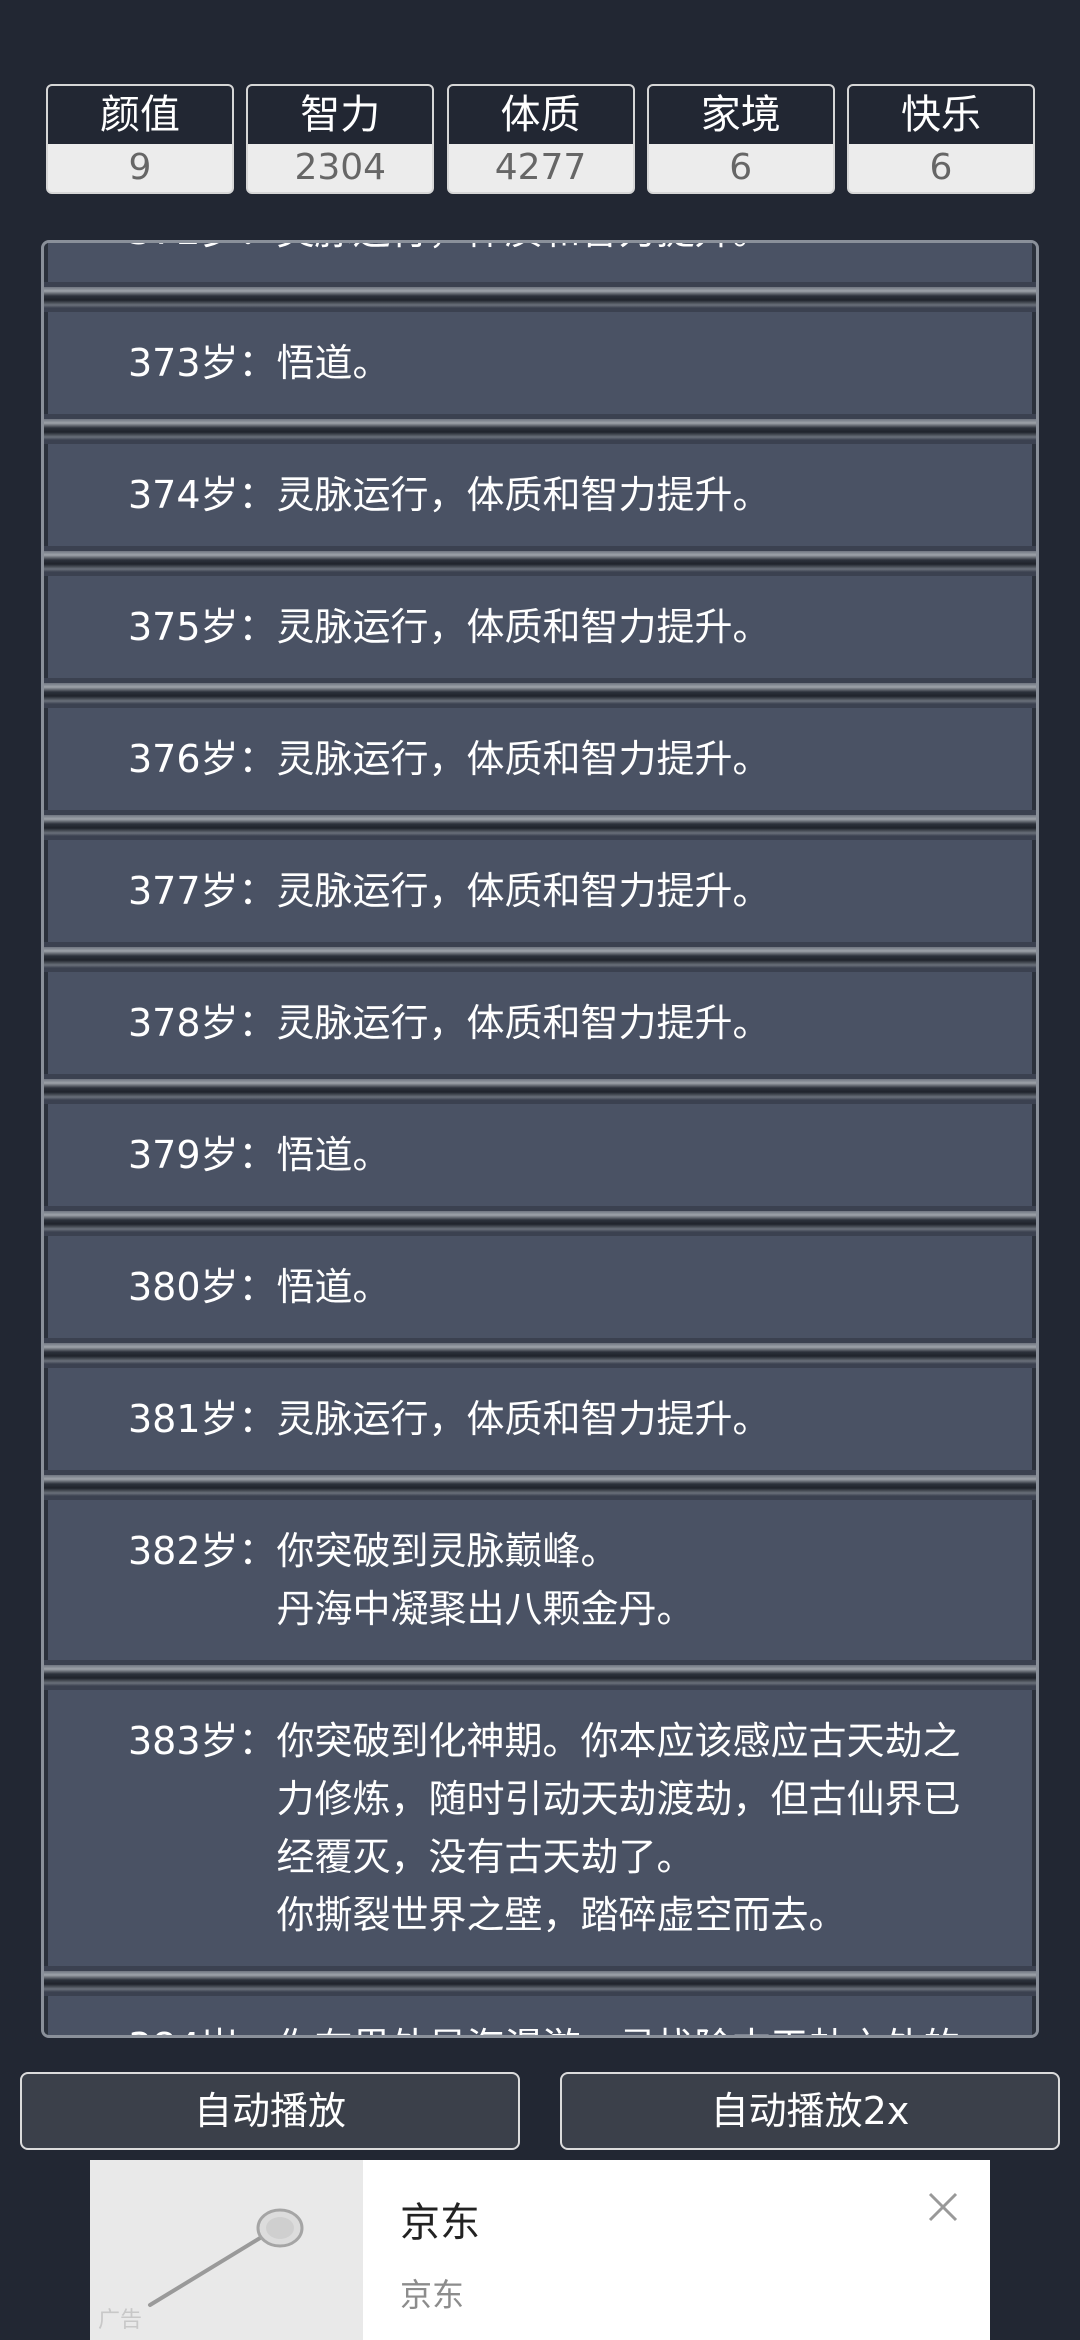 The height and width of the screenshot is (2340, 1080). I want to click on stat-label: 智力, so click(340, 115).